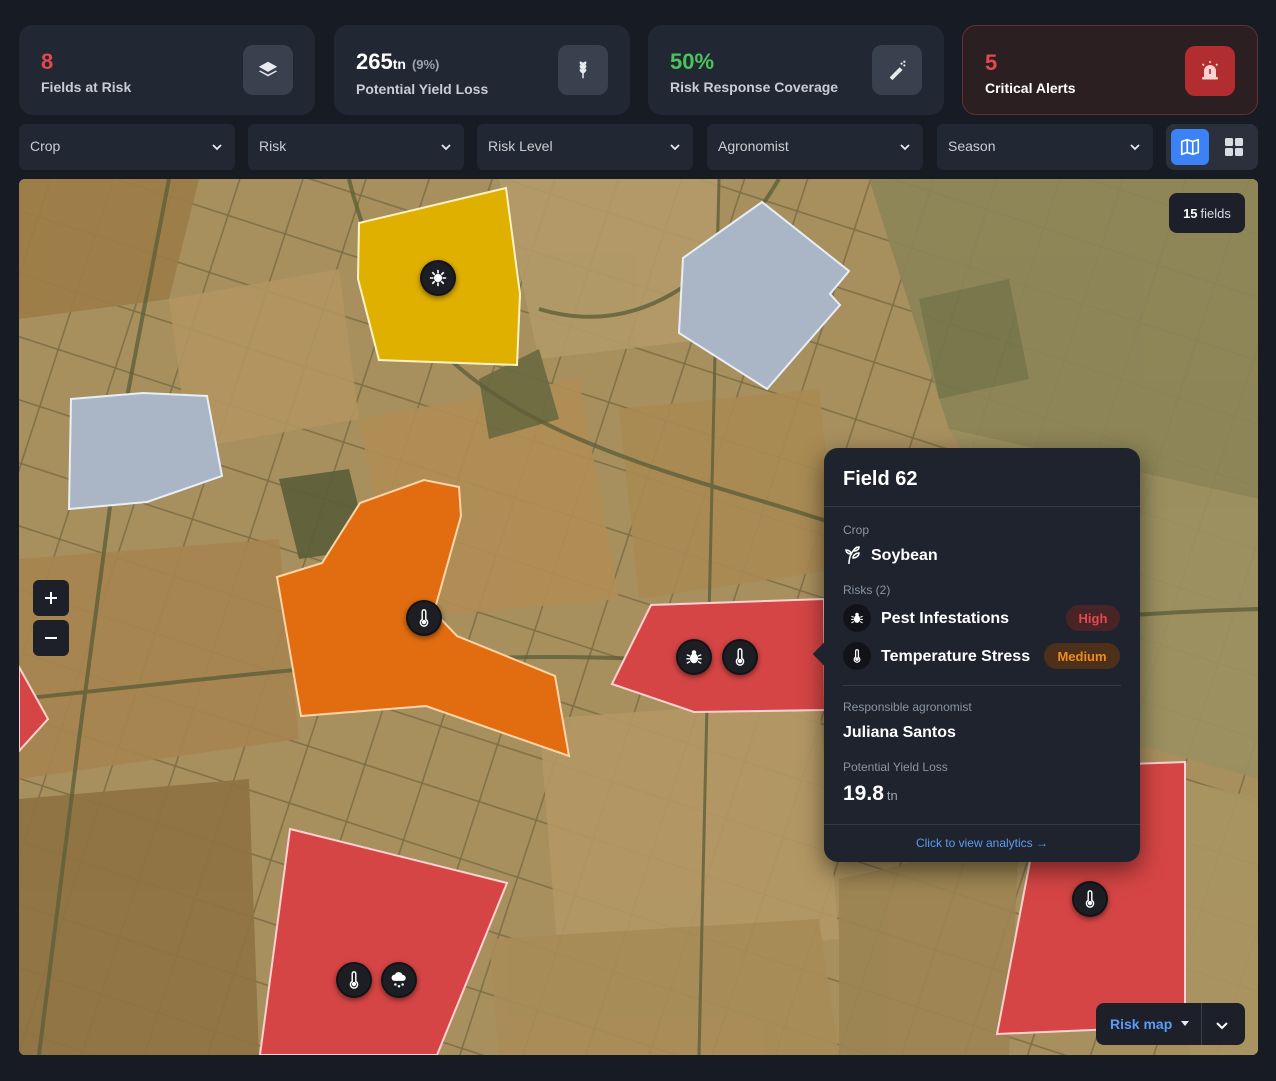  Describe the element at coordinates (1141, 1024) in the screenshot. I see `map-layer-label: Risk map` at that location.